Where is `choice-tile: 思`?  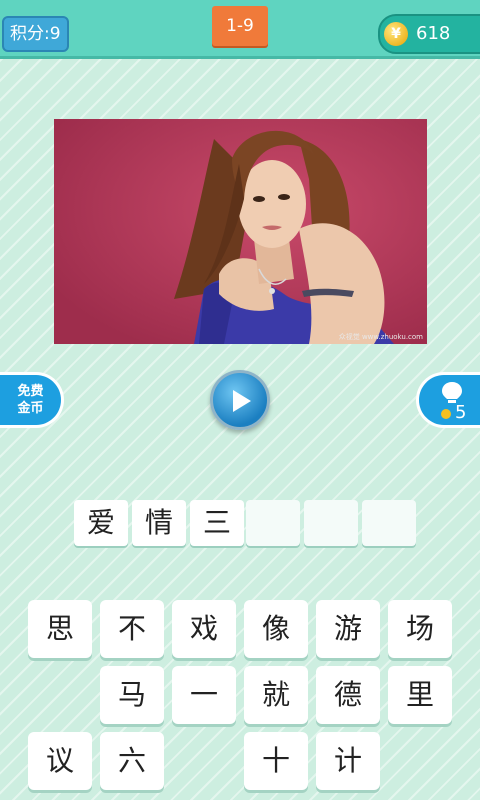 choice-tile: 思 is located at coordinates (60, 629).